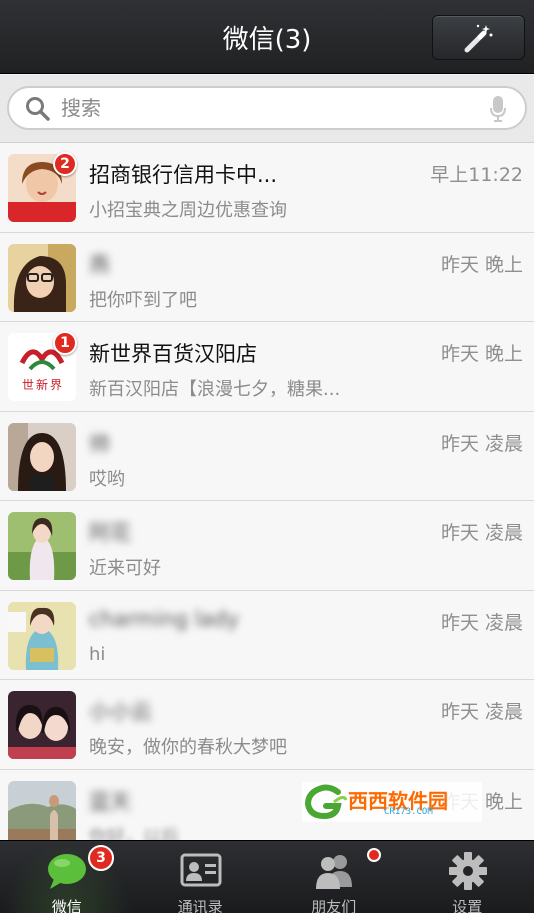  I want to click on watermark-icon, so click(326, 802).